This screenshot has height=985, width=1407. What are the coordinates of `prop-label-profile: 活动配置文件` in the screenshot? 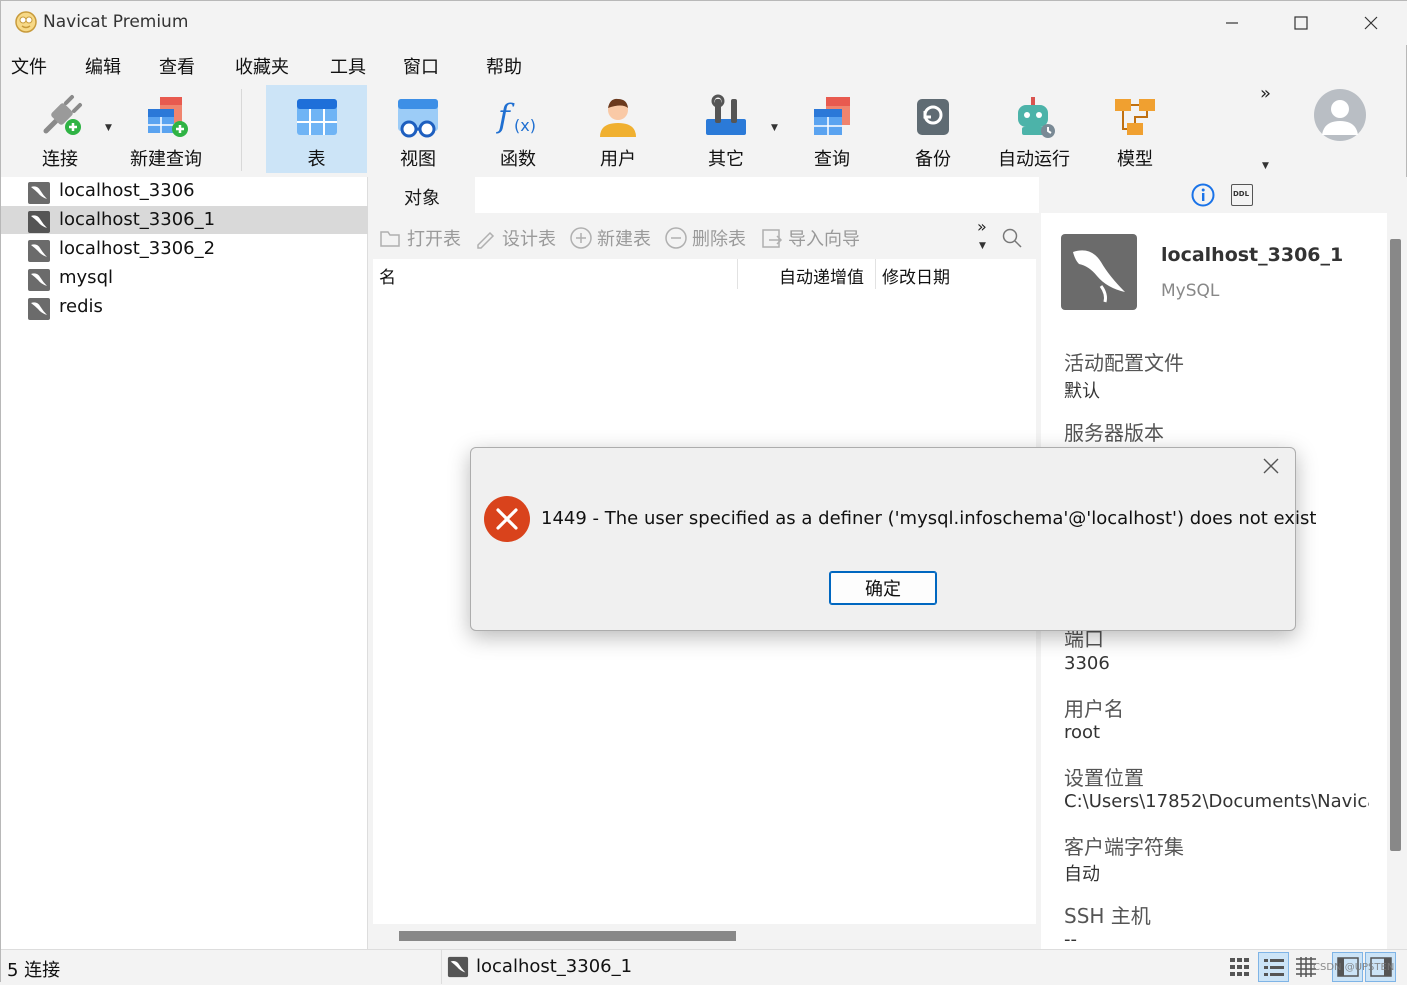 It's located at (1124, 363).